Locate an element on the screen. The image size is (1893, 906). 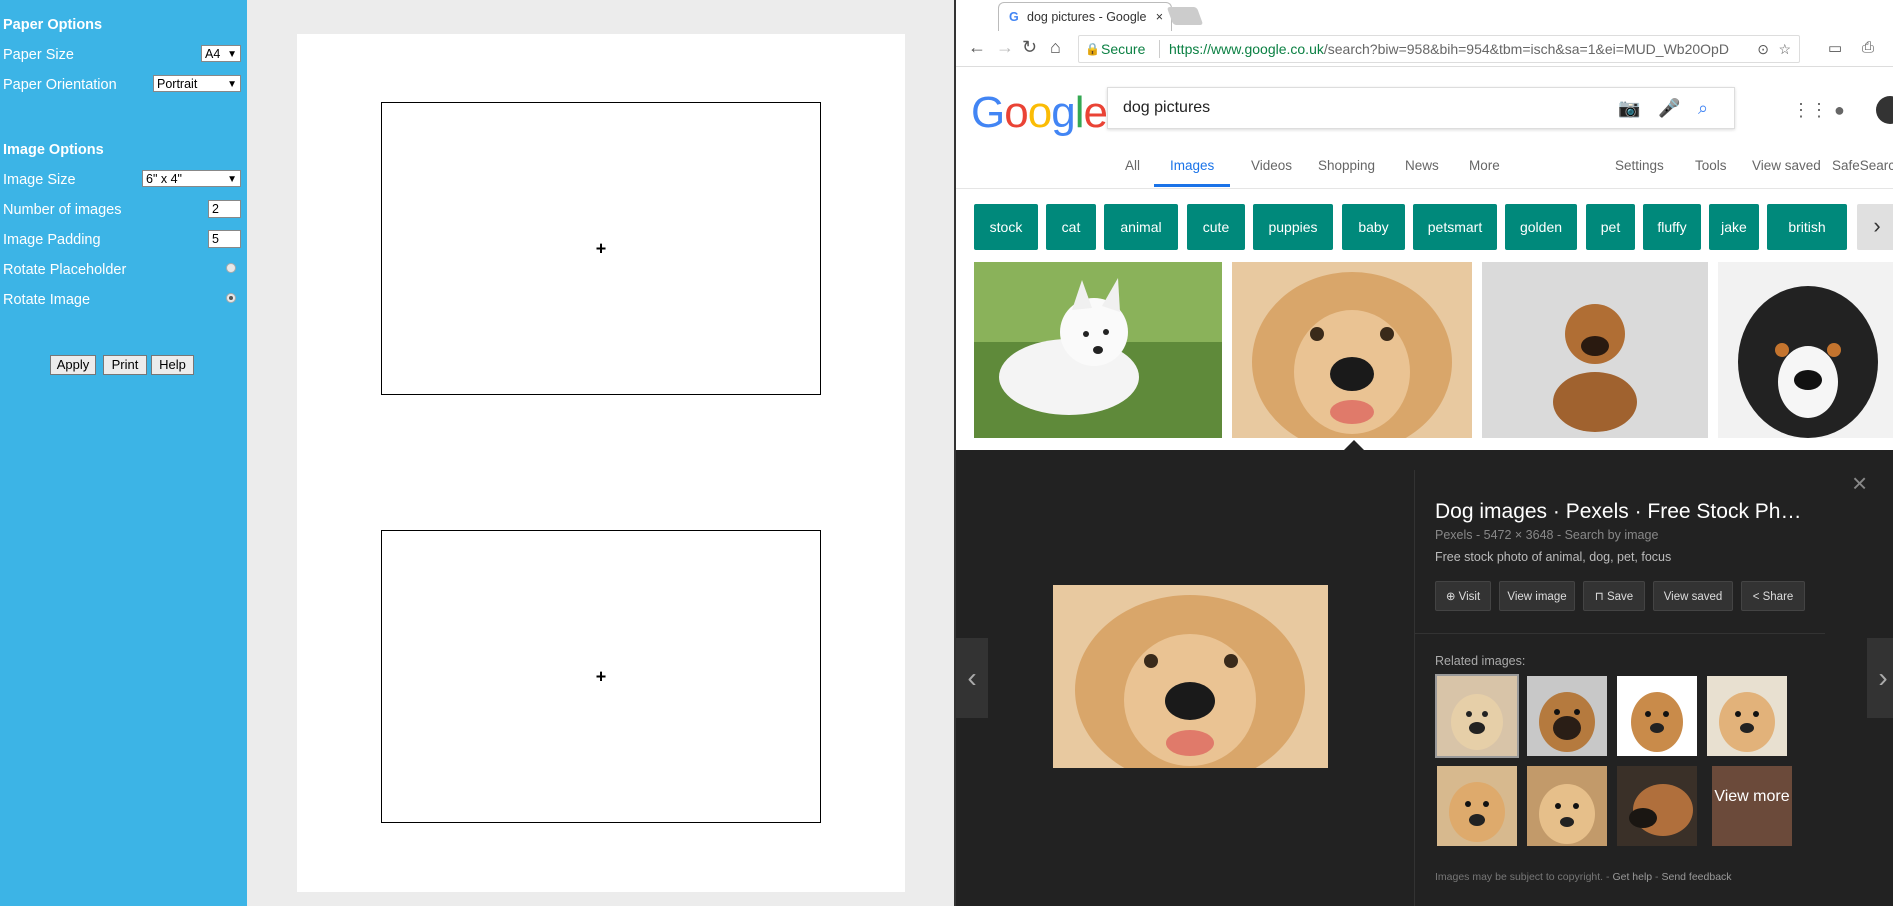
visit-button: ⊕ Visit is located at coordinates (1463, 596).